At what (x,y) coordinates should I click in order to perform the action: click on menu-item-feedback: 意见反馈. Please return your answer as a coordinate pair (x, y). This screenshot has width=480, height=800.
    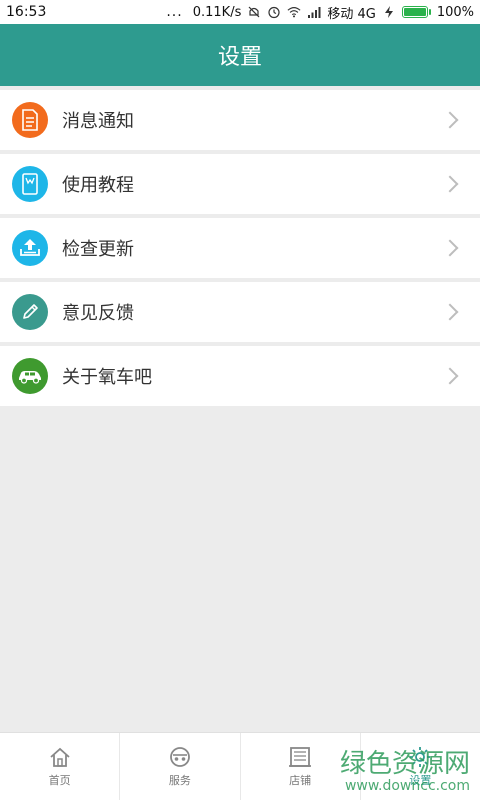
    Looking at the image, I should click on (240, 312).